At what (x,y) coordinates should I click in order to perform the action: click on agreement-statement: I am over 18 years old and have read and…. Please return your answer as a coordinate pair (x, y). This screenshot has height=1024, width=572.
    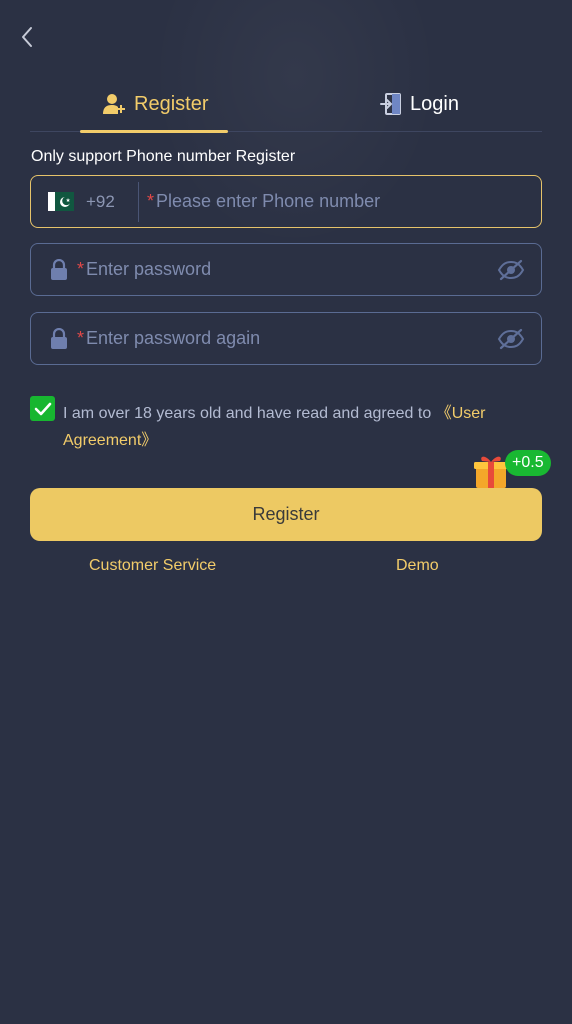
    Looking at the image, I should click on (249, 413).